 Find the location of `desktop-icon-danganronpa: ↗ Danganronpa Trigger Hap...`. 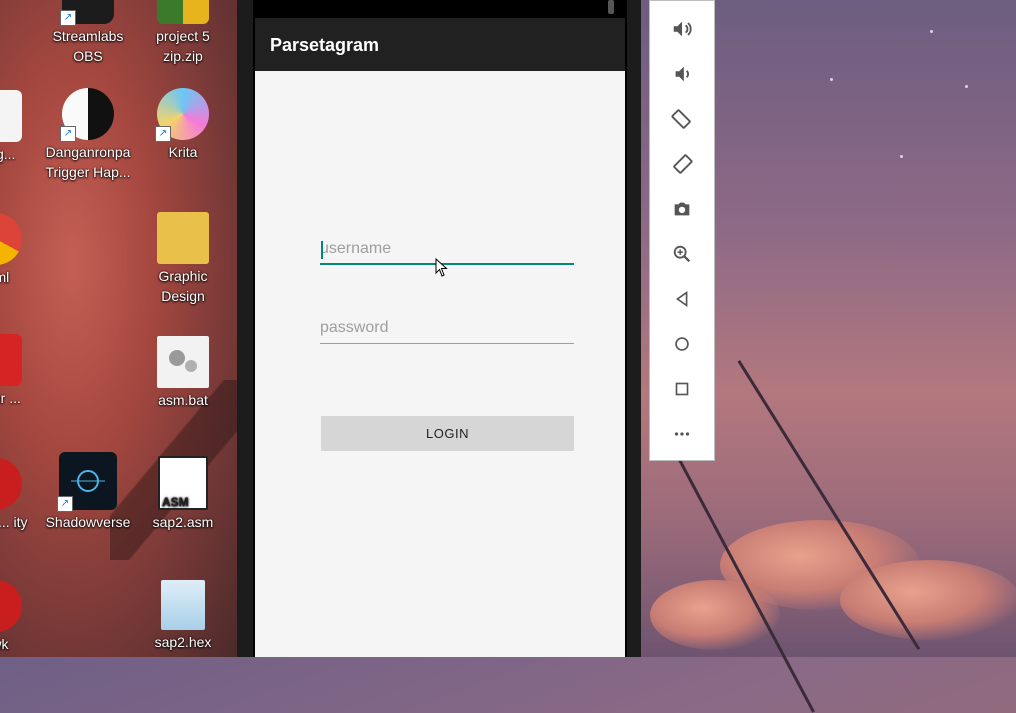

desktop-icon-danganronpa: ↗ Danganronpa Trigger Hap... is located at coordinates (88, 135).